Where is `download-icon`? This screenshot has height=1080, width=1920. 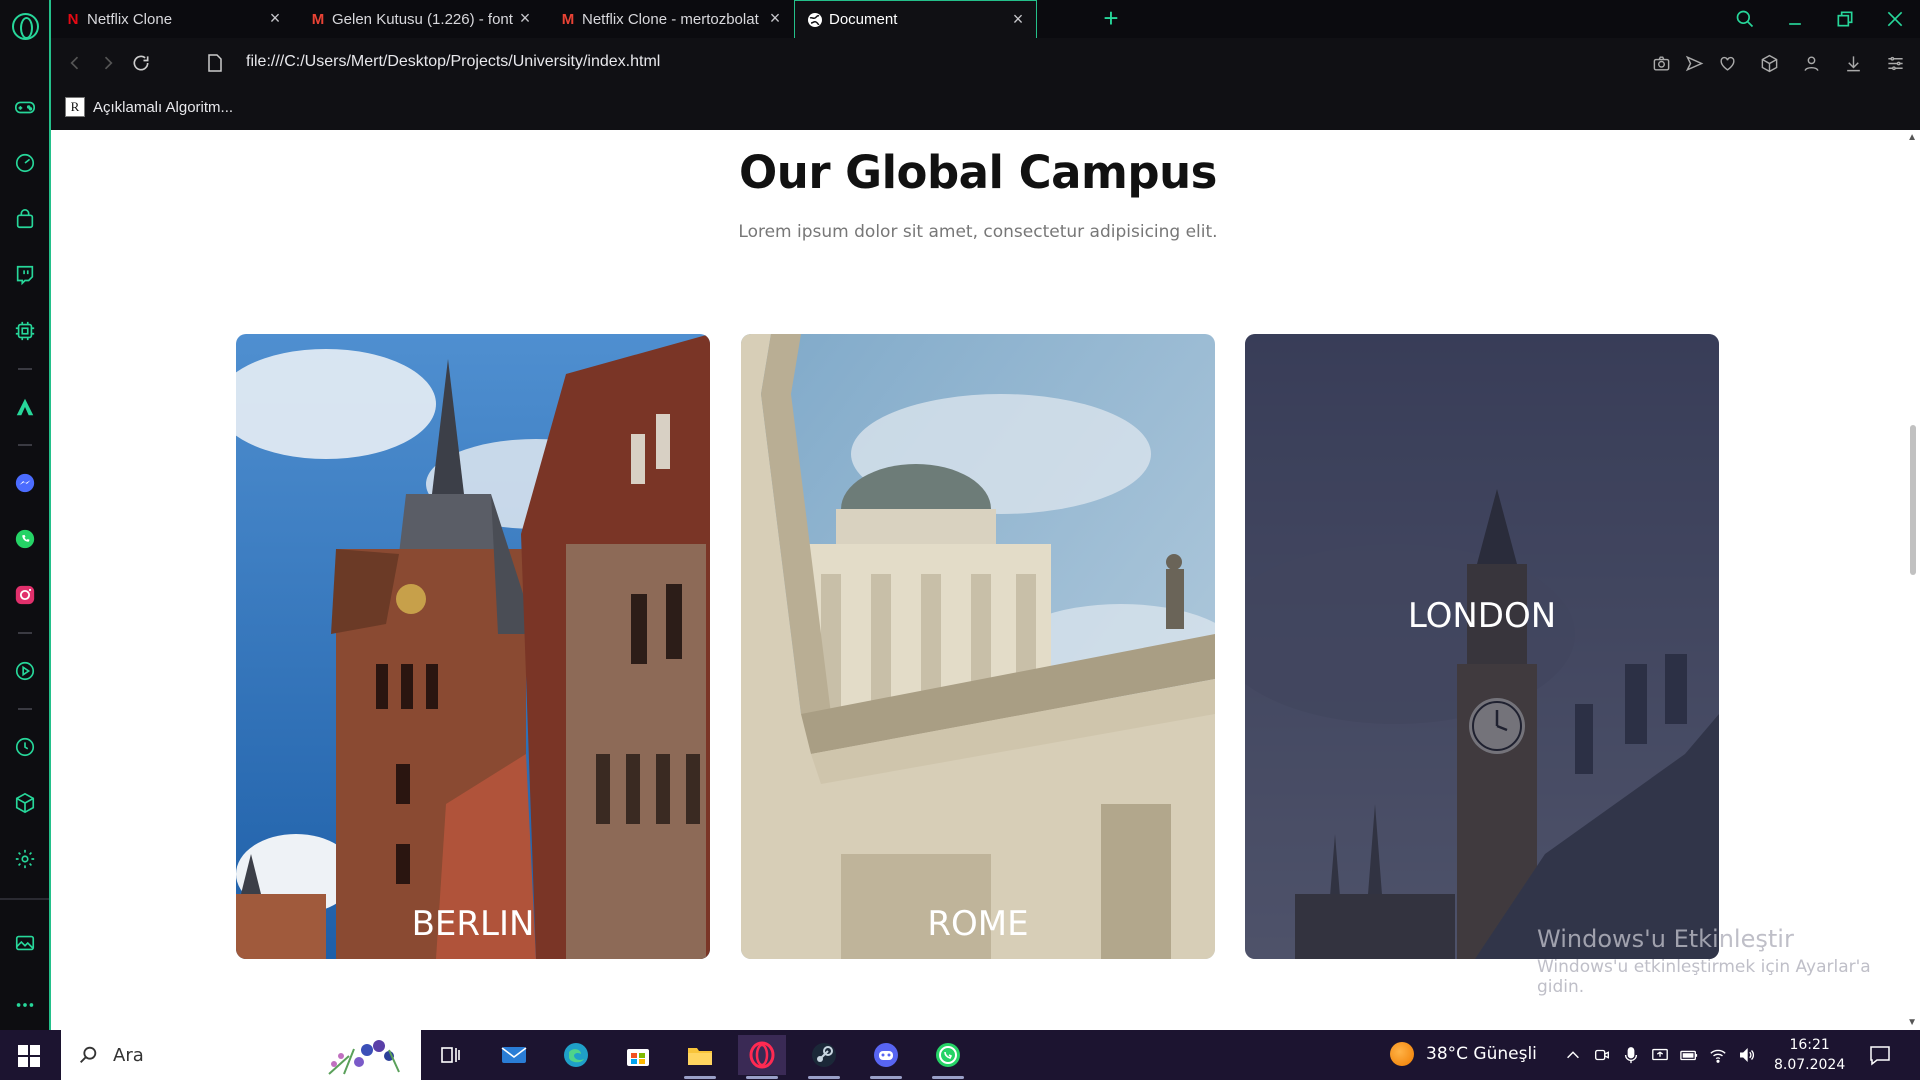
download-icon is located at coordinates (1853, 63).